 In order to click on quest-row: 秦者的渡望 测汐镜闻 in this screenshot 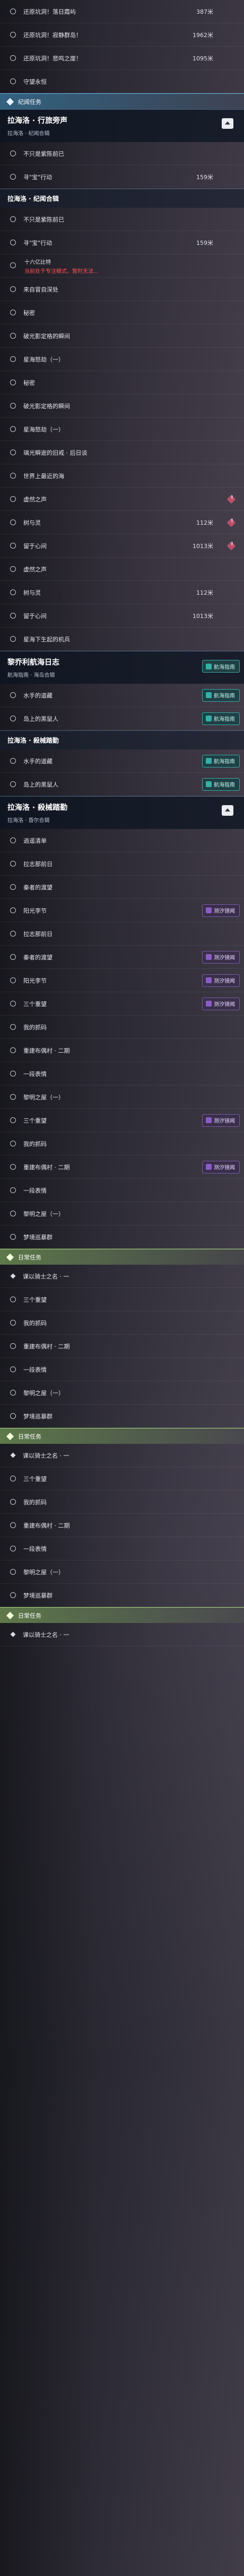, I will do `click(122, 957)`.